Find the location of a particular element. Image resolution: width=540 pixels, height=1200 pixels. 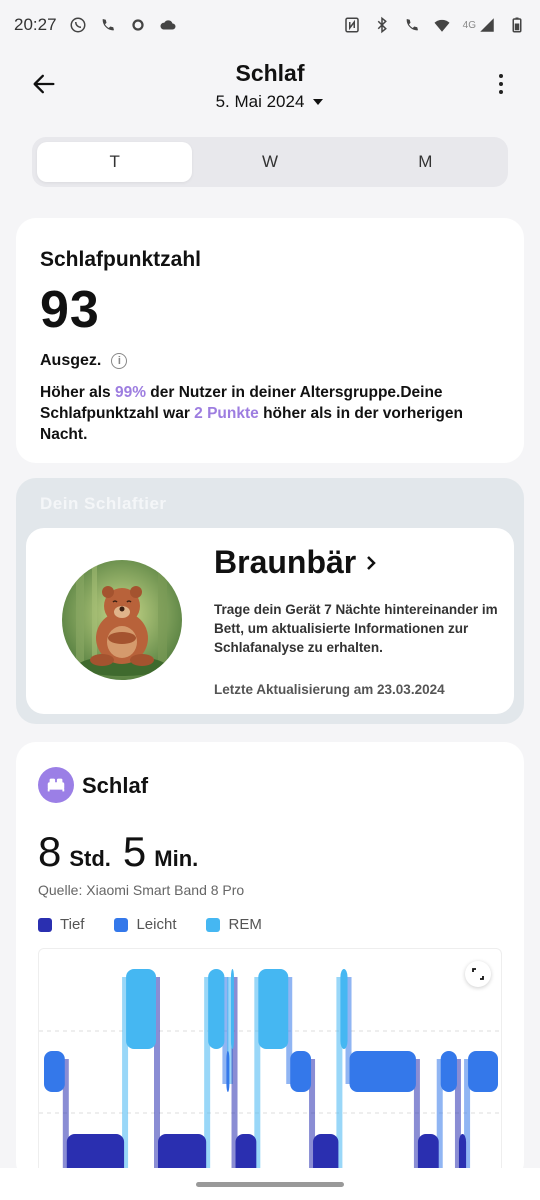

date-picker: 5. Mai 2024 is located at coordinates (270, 102).